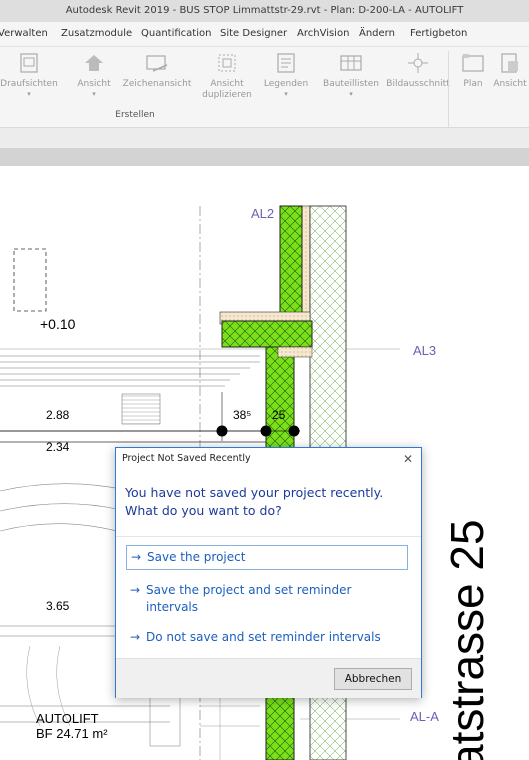 The width and height of the screenshot is (529, 760). Describe the element at coordinates (249, 590) in the screenshot. I see `save-and-set-reminder-label: Save the project and set reminder` at that location.